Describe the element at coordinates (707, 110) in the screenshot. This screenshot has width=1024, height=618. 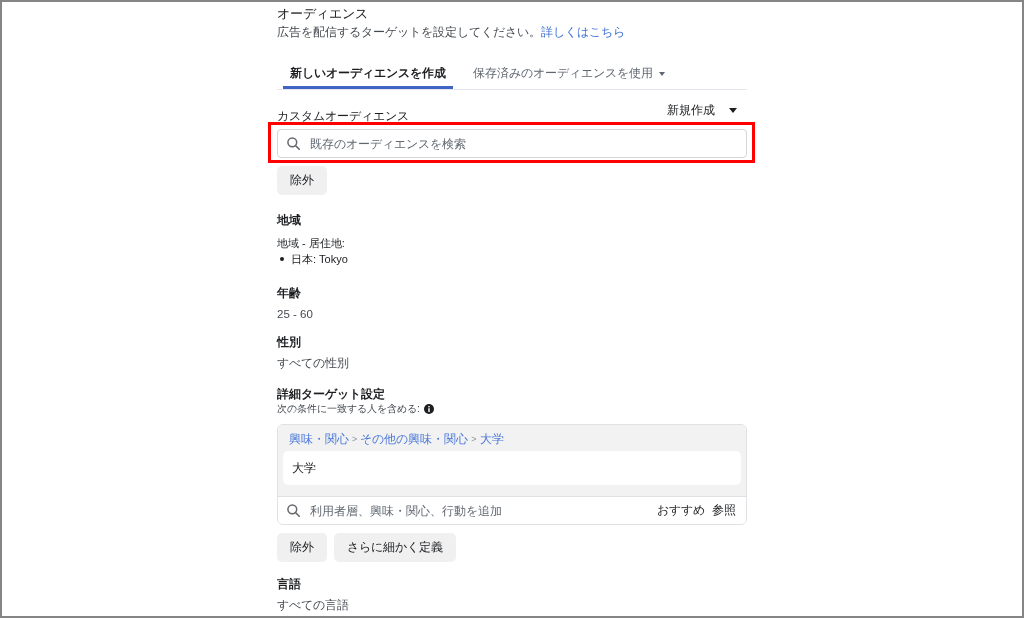
I see `create-dropdown: 新規作成` at that location.